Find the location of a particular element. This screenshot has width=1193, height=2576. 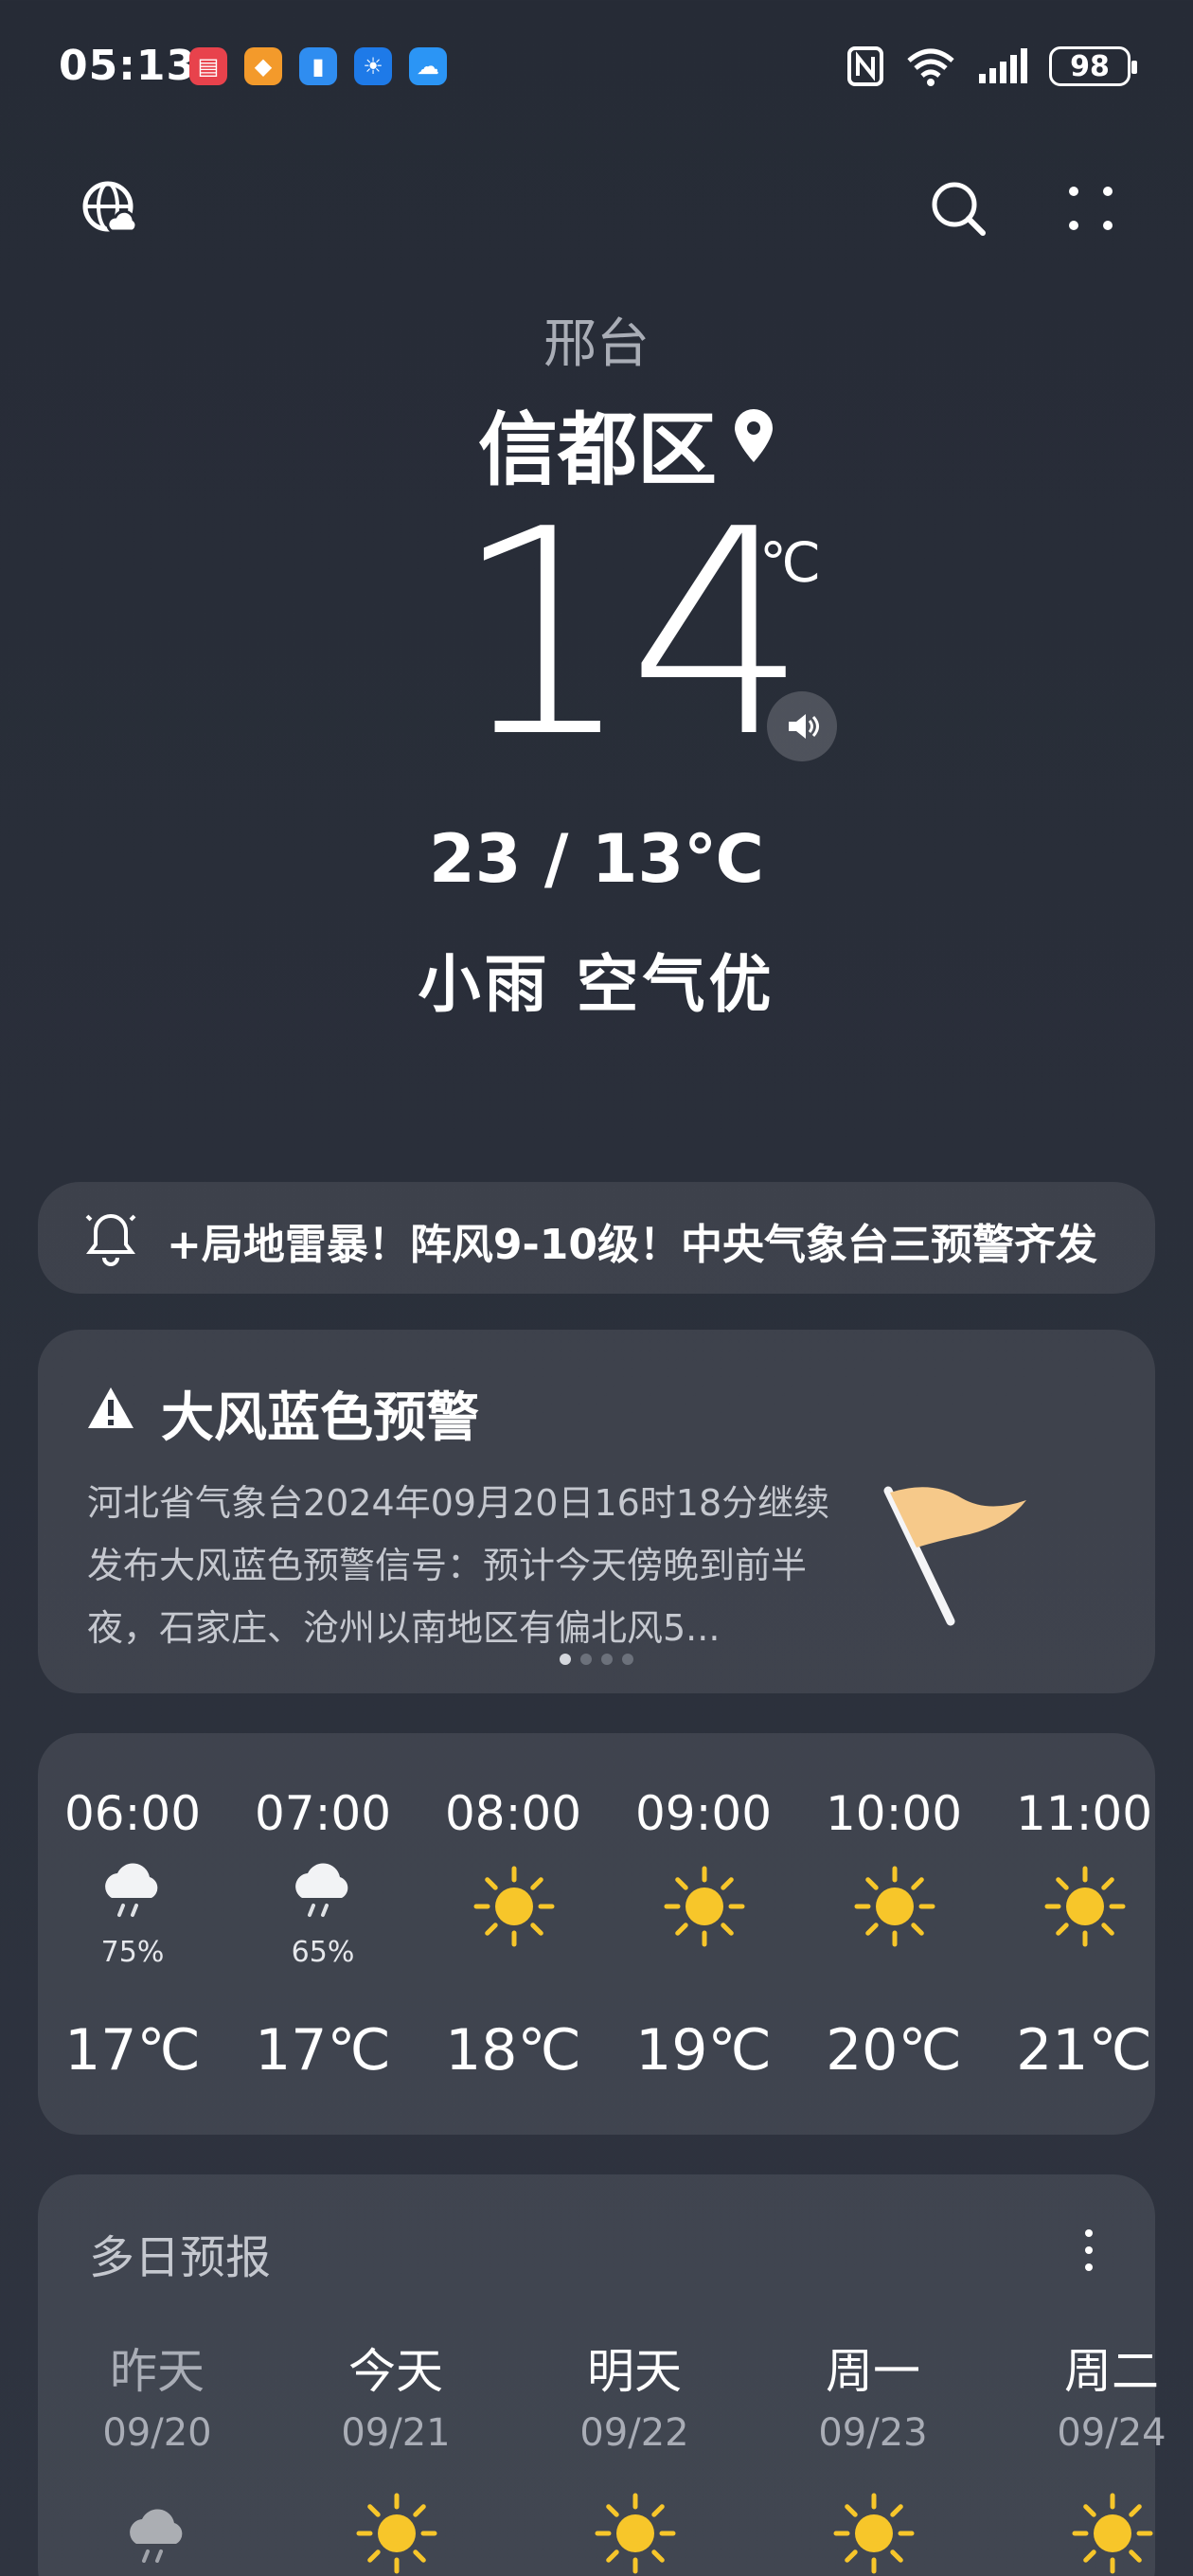

weather-app-icon: ☀ is located at coordinates (373, 66).